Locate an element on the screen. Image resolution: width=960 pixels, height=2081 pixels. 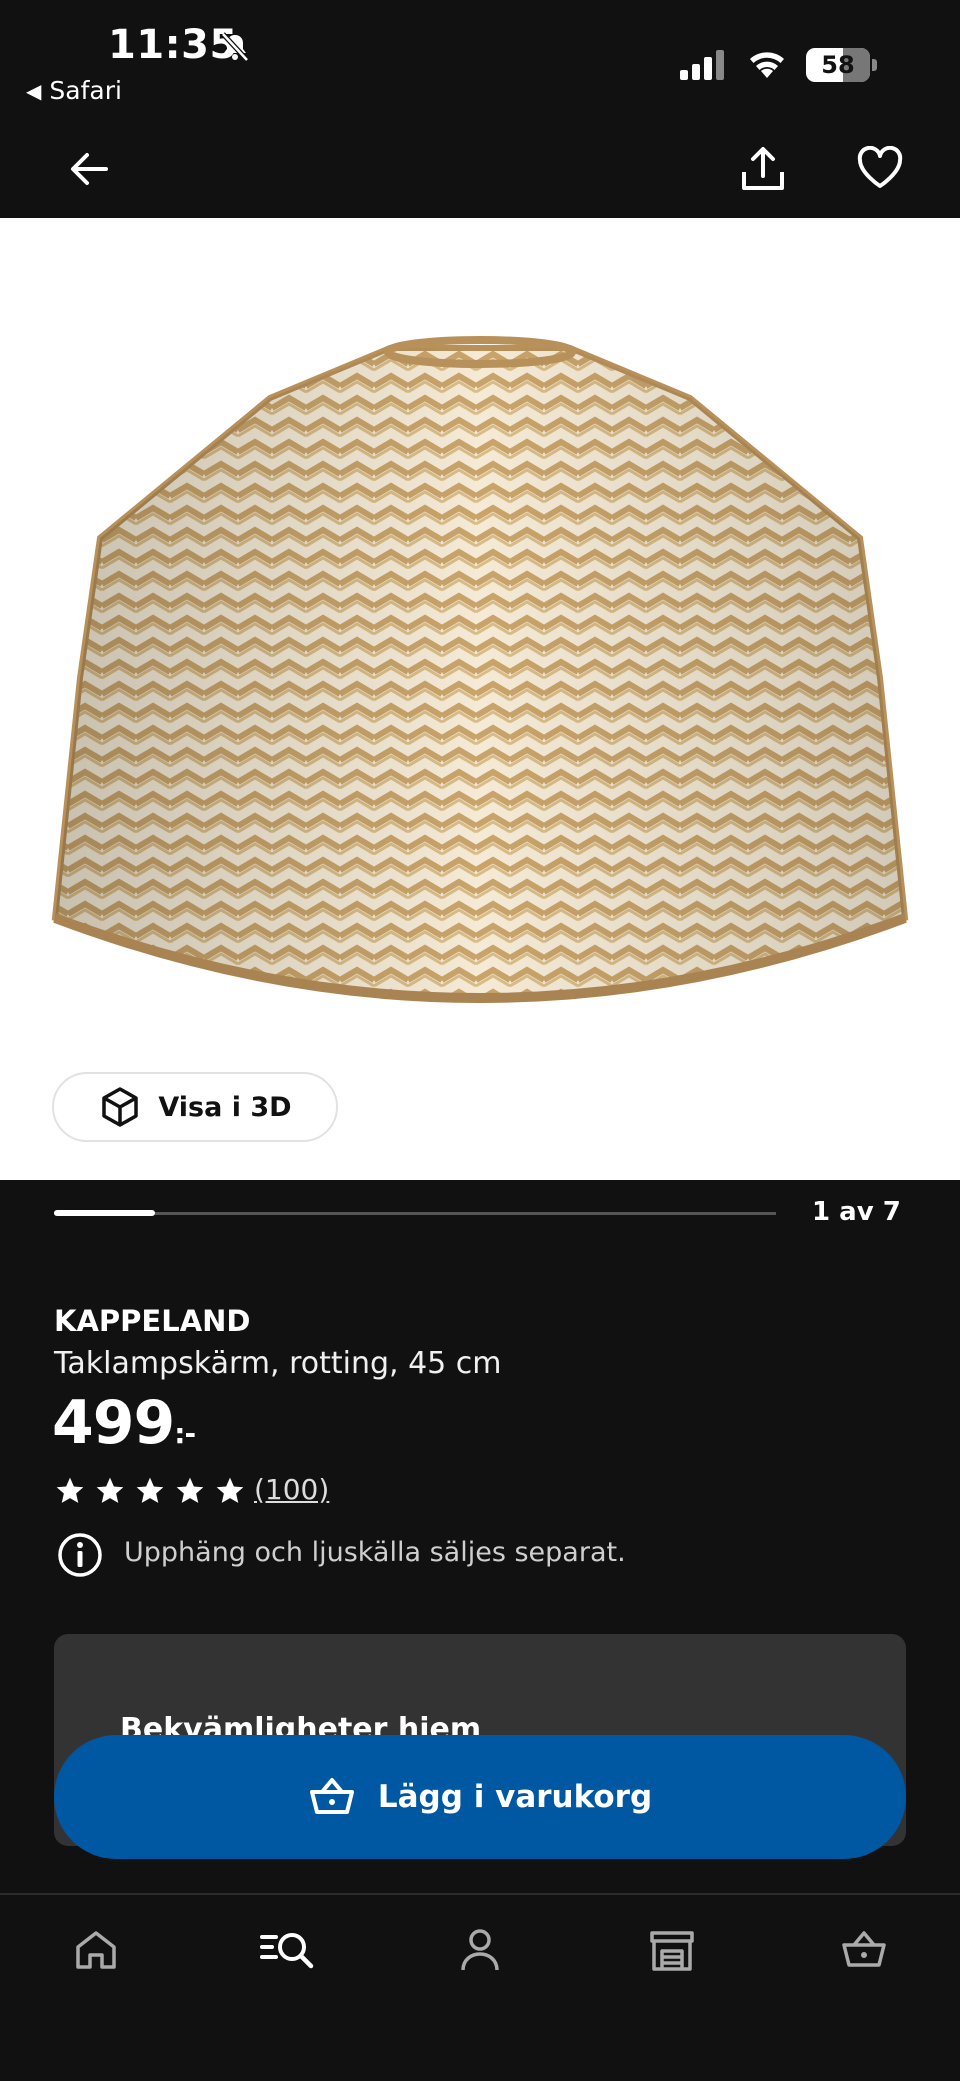
share-icon is located at coordinates (763, 169).